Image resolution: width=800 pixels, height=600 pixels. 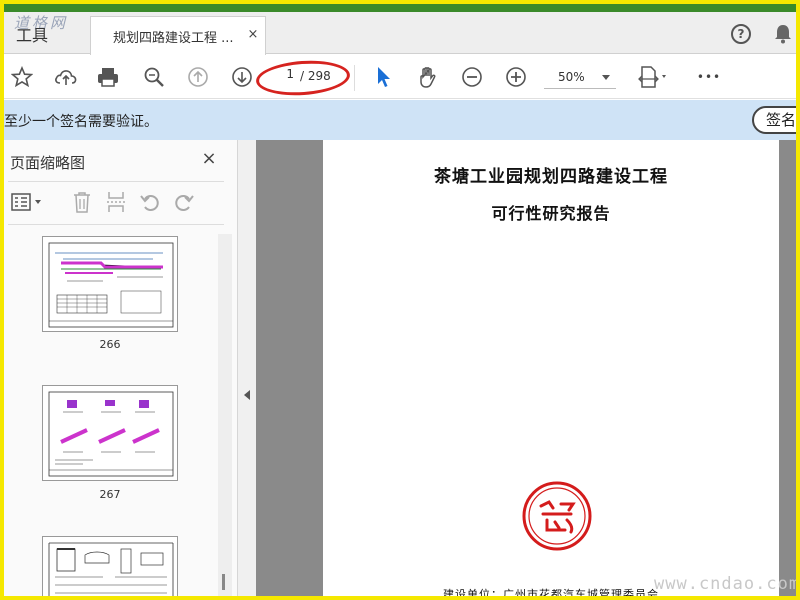 What do you see at coordinates (400, 33) in the screenshot?
I see `tab-bar: 道格网 工具 规划四路建设工程 ... × ?` at bounding box center [400, 33].